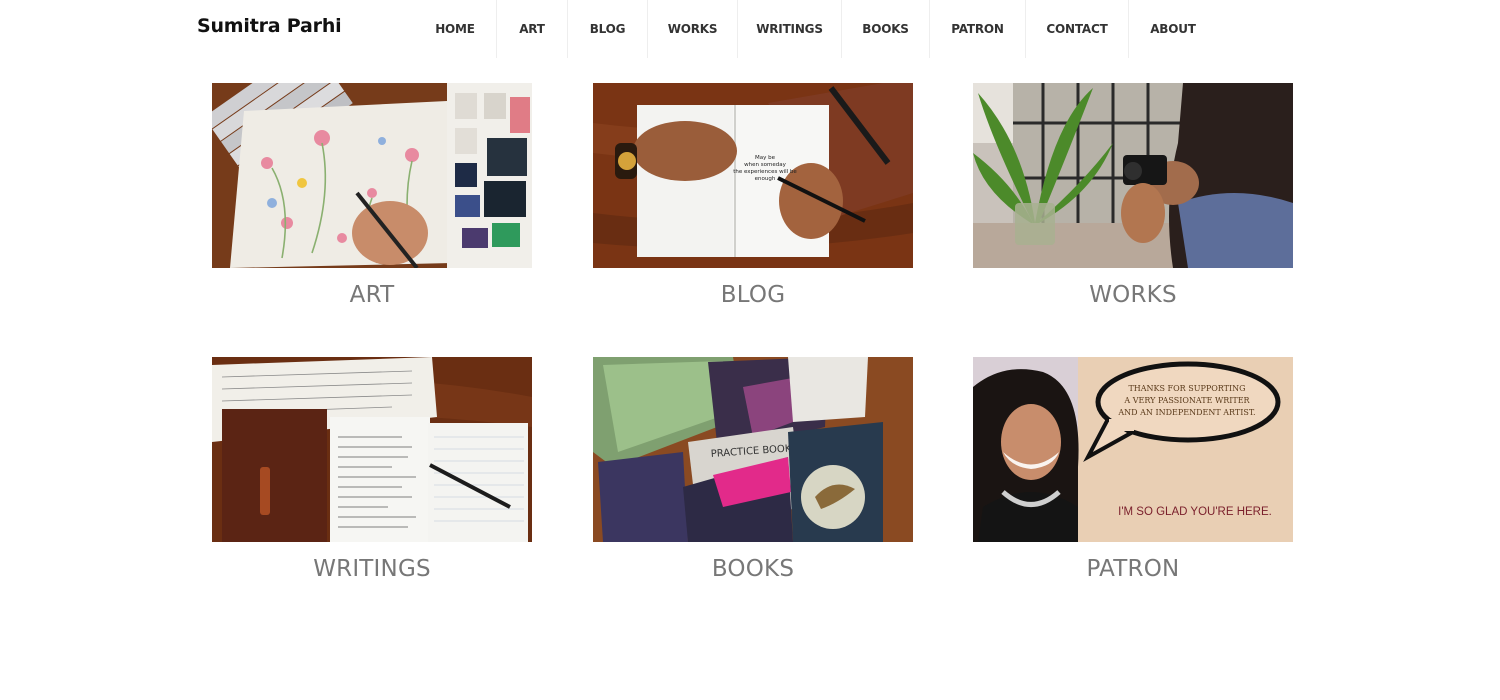  What do you see at coordinates (1133, 175) in the screenshot?
I see `works-image` at bounding box center [1133, 175].